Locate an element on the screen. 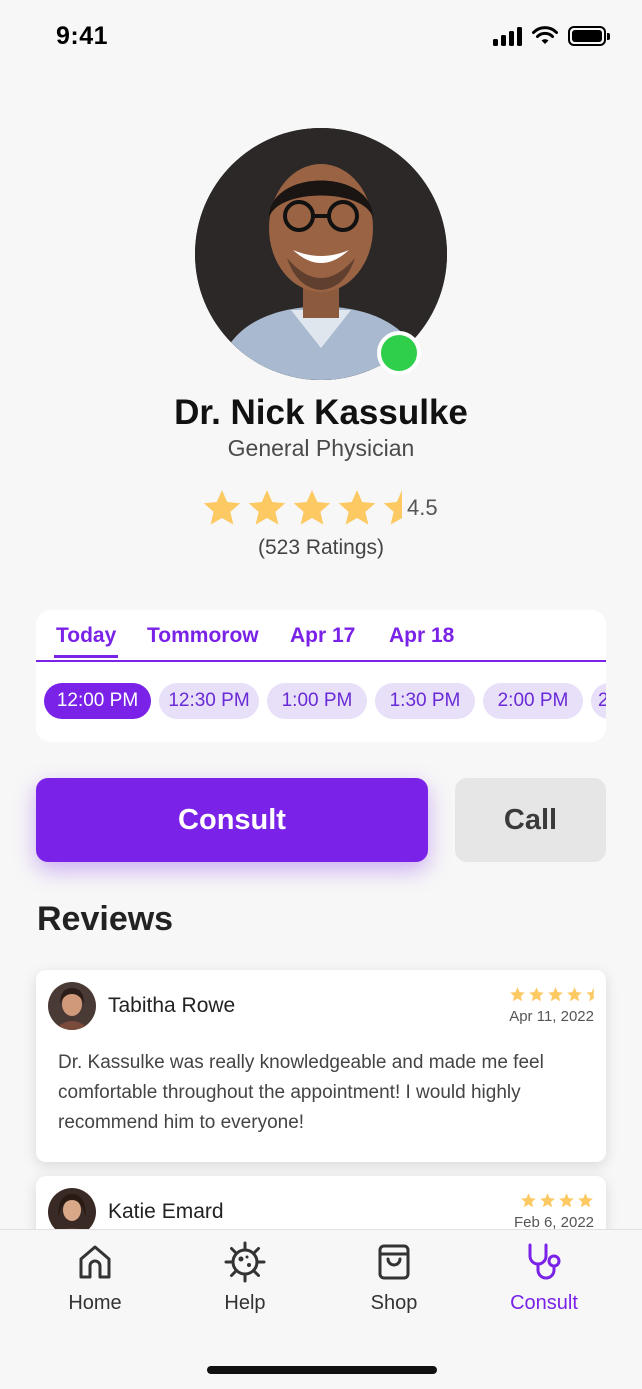 This screenshot has height=1389, width=642. time-slot: 1:00 PM is located at coordinates (317, 701).